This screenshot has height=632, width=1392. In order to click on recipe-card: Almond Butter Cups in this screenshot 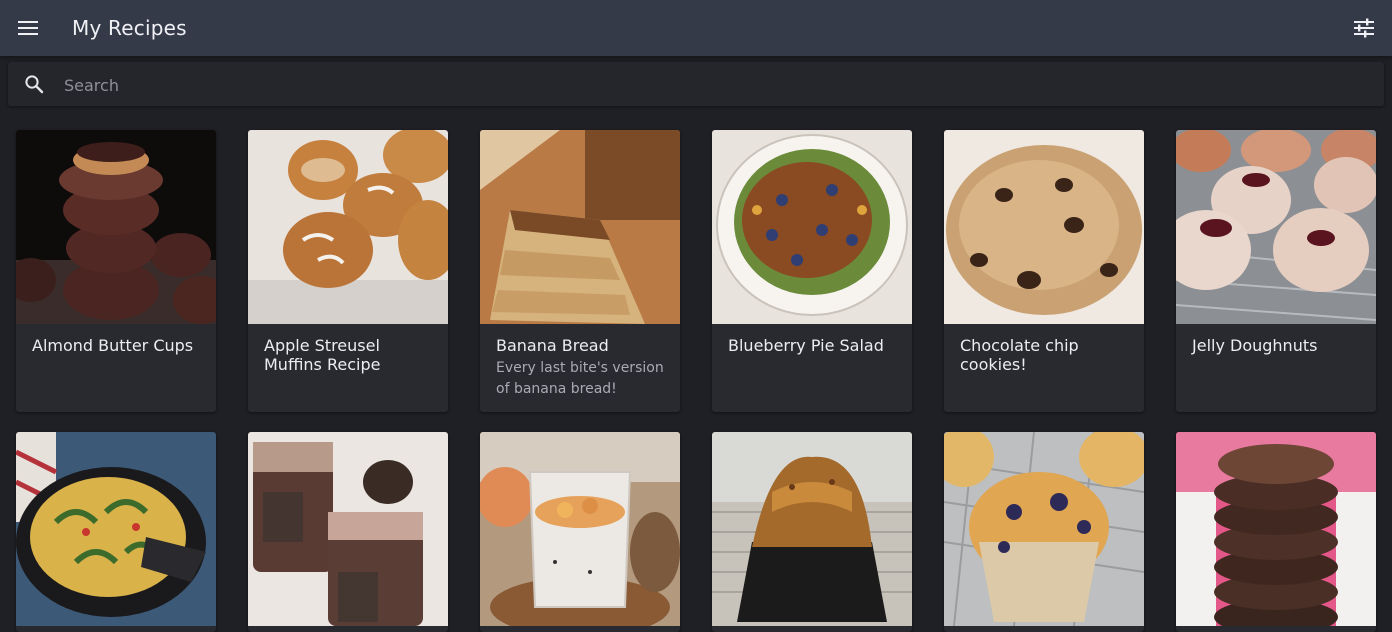, I will do `click(116, 271)`.